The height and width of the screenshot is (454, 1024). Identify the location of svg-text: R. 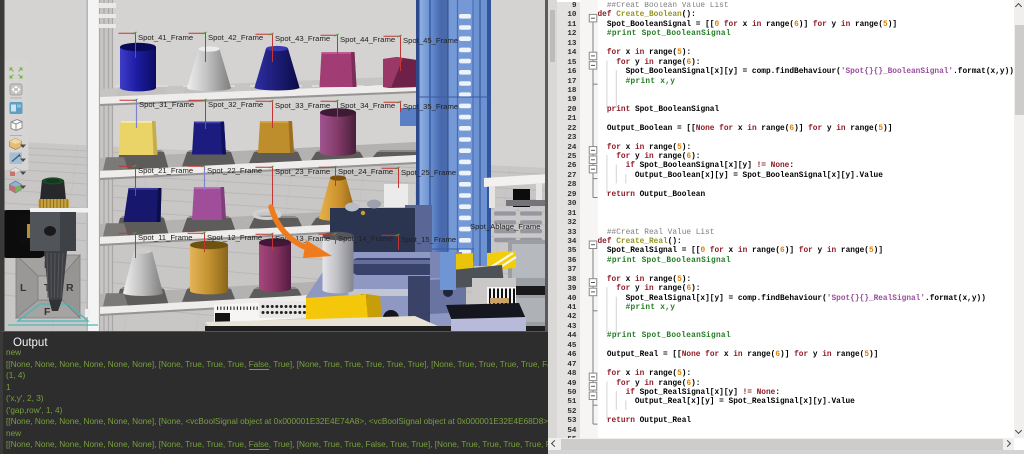
(70, 288).